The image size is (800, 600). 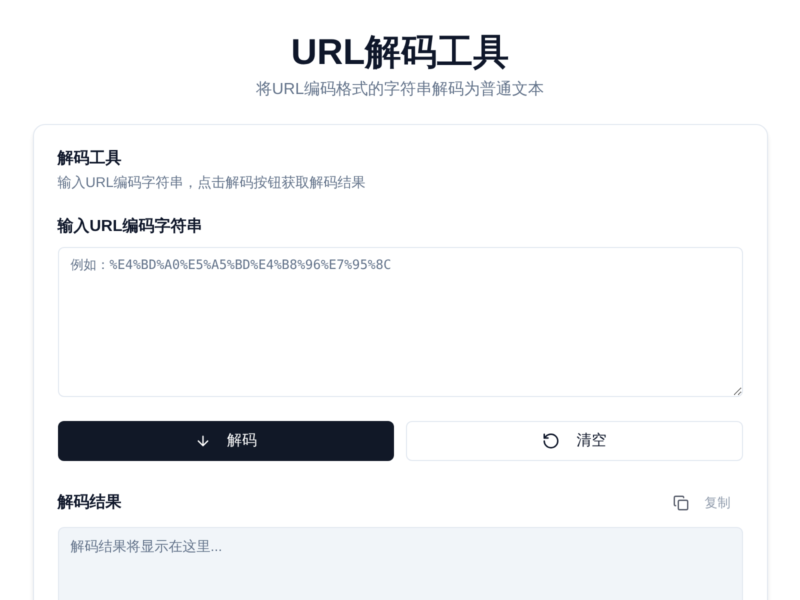 What do you see at coordinates (226, 441) in the screenshot?
I see `decode-button: 解码` at bounding box center [226, 441].